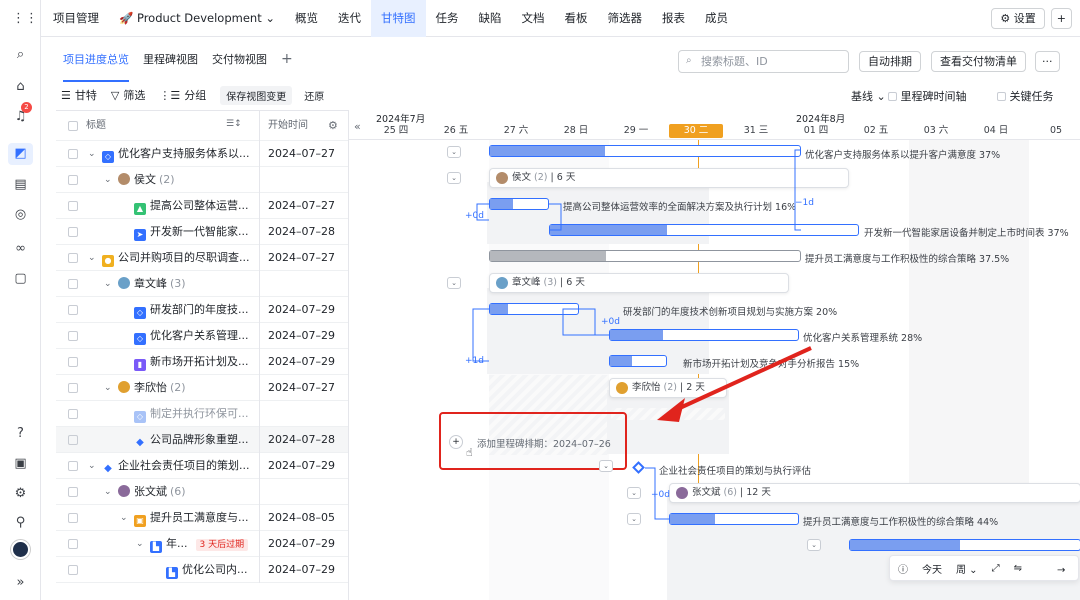 The height and width of the screenshot is (600, 1080). What do you see at coordinates (763, 61) in the screenshot?
I see `search-input: 搜索标题、ID` at bounding box center [763, 61].